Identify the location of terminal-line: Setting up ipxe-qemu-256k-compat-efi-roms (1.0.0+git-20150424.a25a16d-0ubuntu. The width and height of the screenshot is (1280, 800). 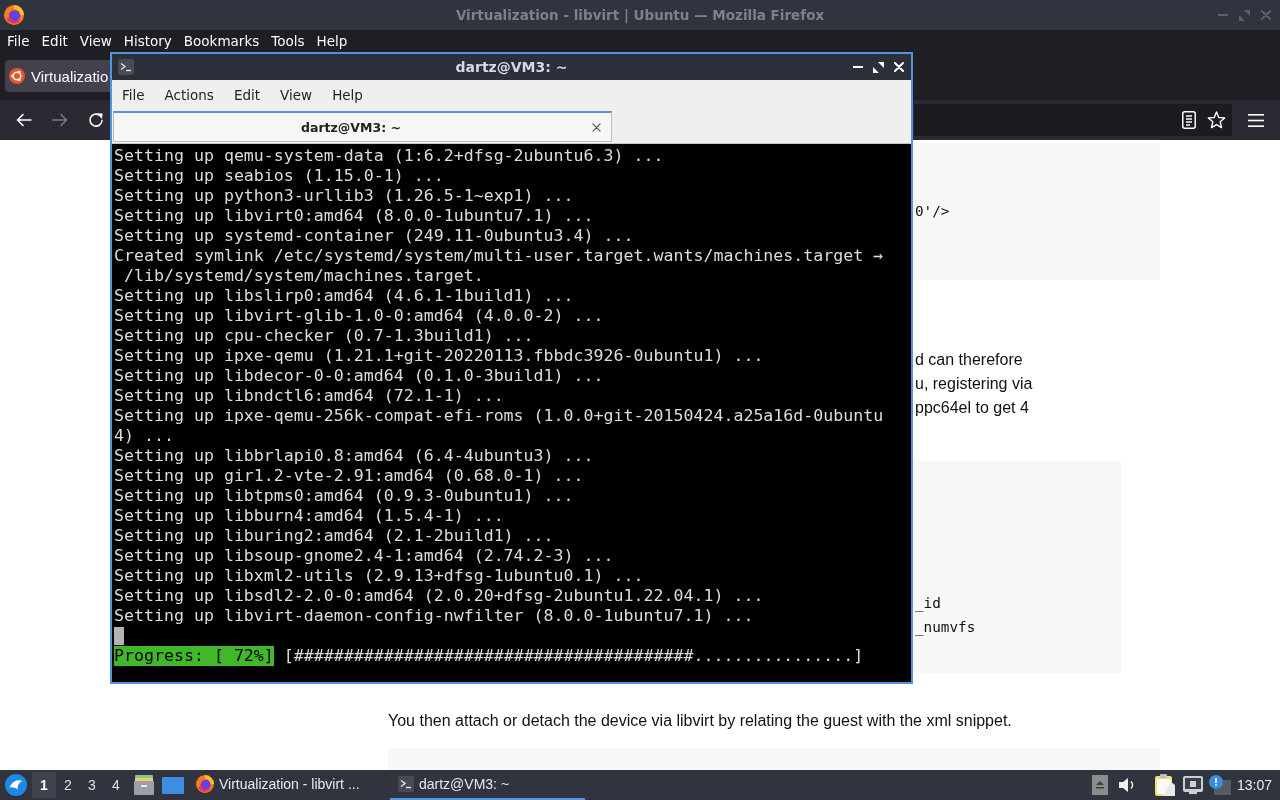
(499, 416).